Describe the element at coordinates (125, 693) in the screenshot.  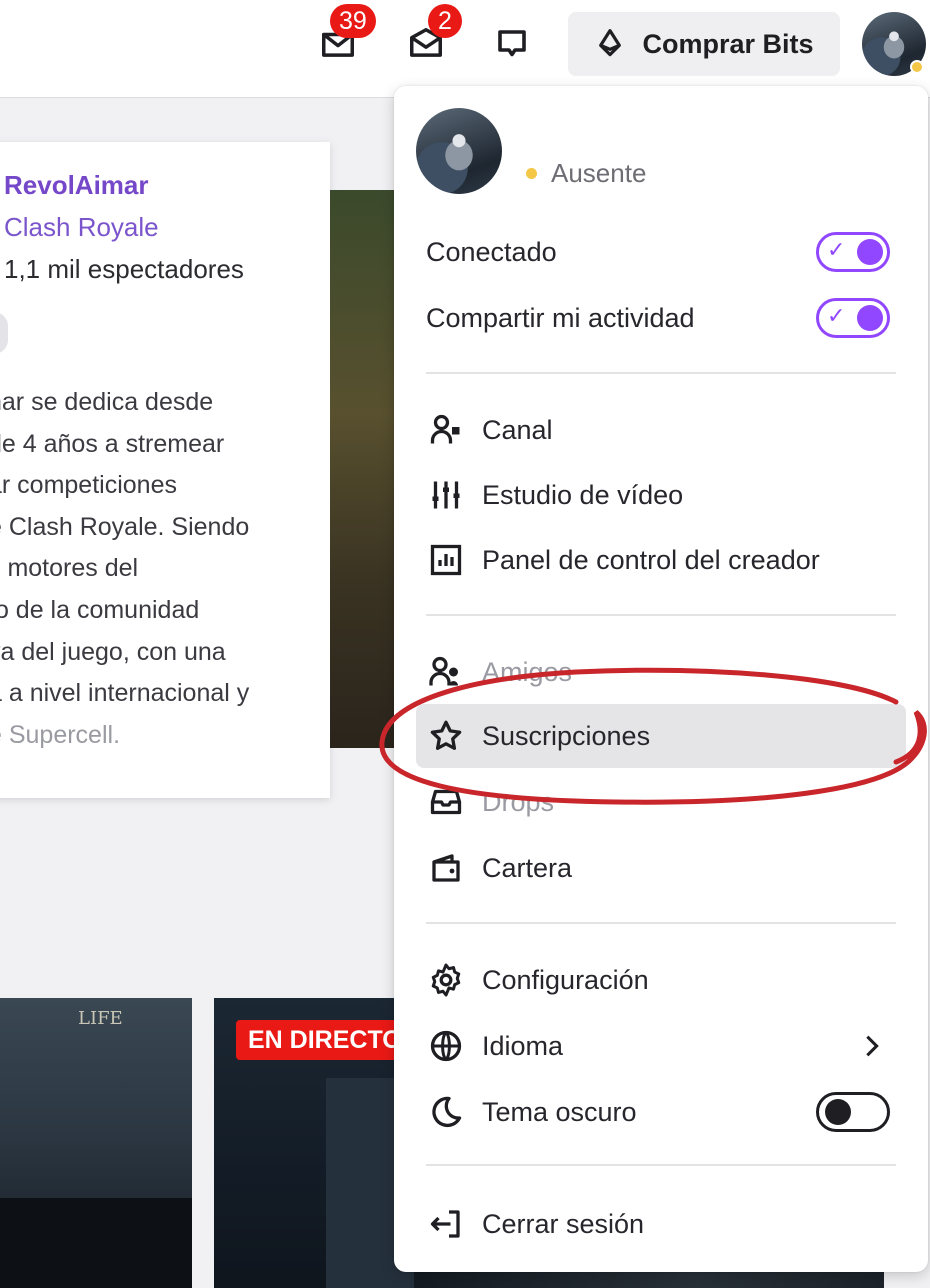
I see `description-line: a a nivel internacional y` at that location.